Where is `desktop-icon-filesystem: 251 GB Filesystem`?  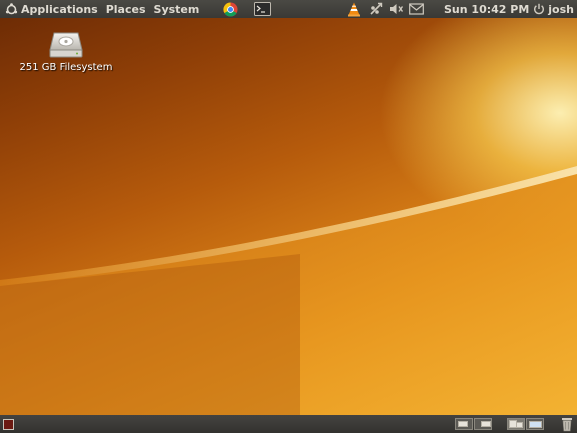
desktop-icon-filesystem: 251 GB Filesystem is located at coordinates (66, 51).